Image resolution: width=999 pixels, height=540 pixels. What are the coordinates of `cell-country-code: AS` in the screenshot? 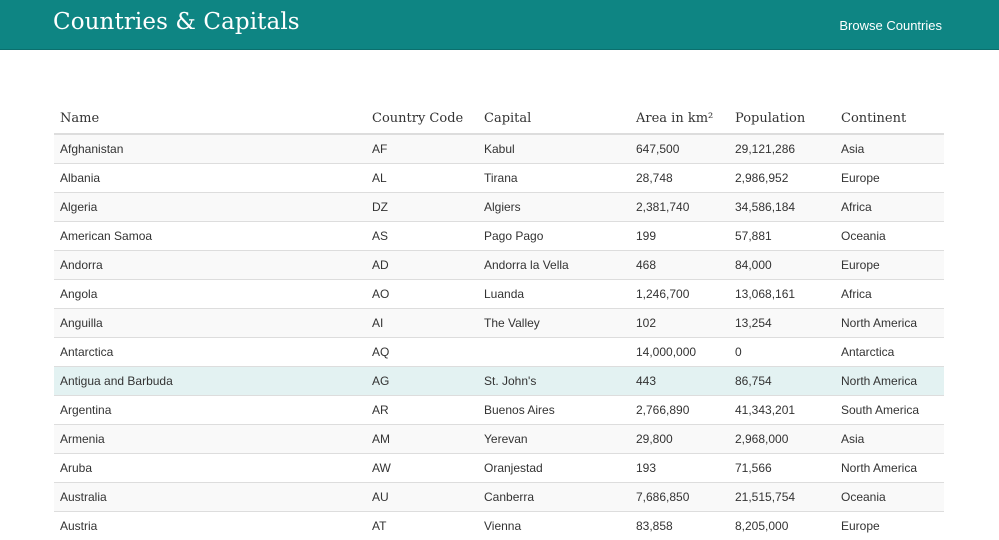 It's located at (422, 236).